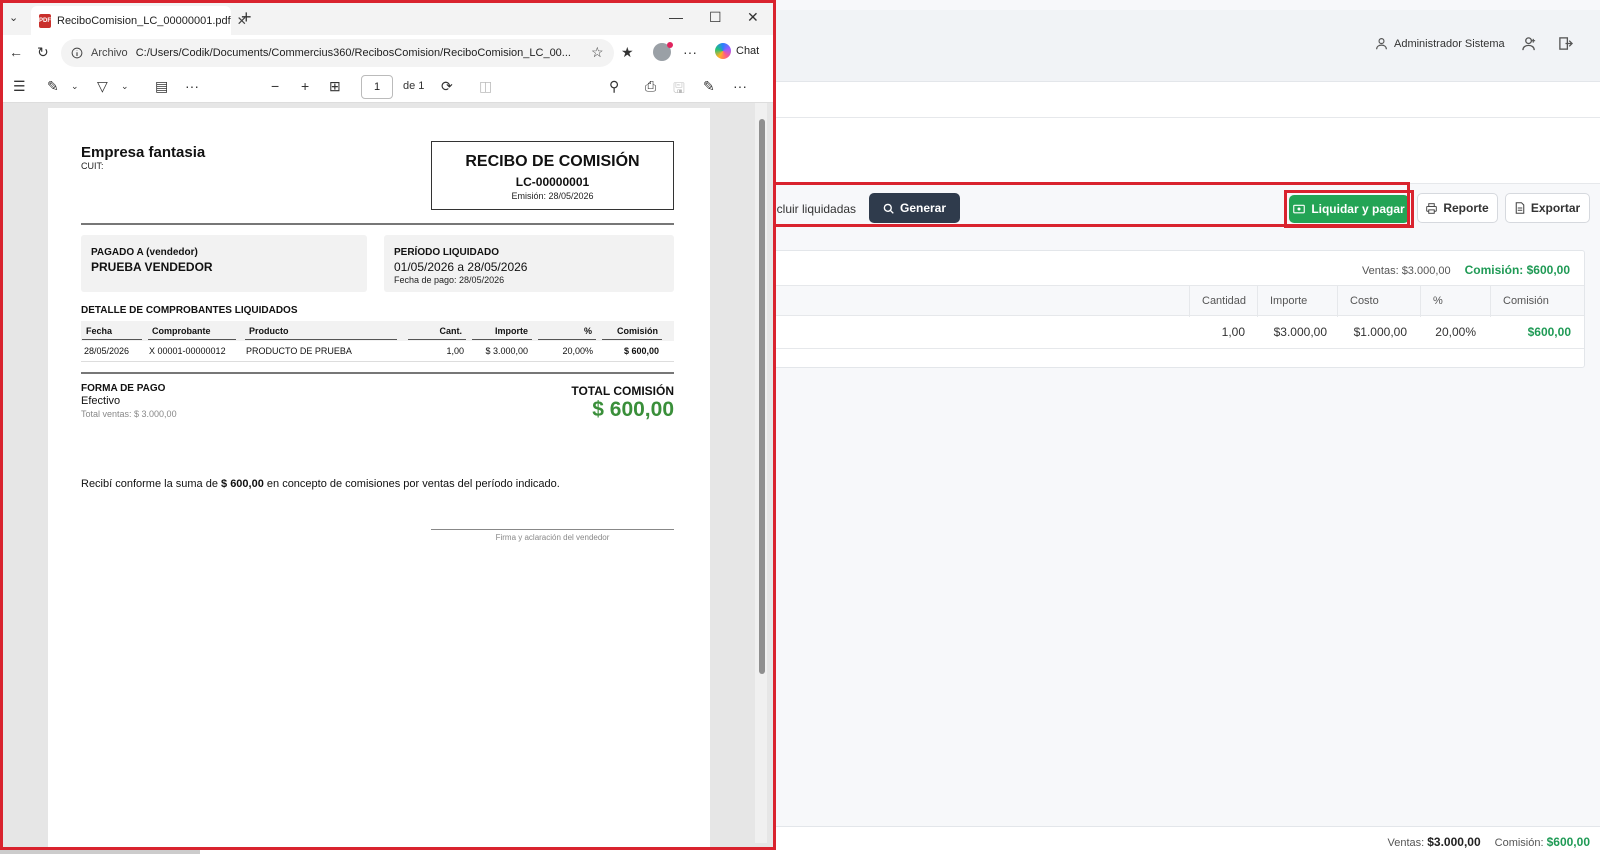 This screenshot has width=1600, height=854. I want to click on footer-totals: Ventas: $3.000,00 Comisión: $600,00, so click(1488, 842).